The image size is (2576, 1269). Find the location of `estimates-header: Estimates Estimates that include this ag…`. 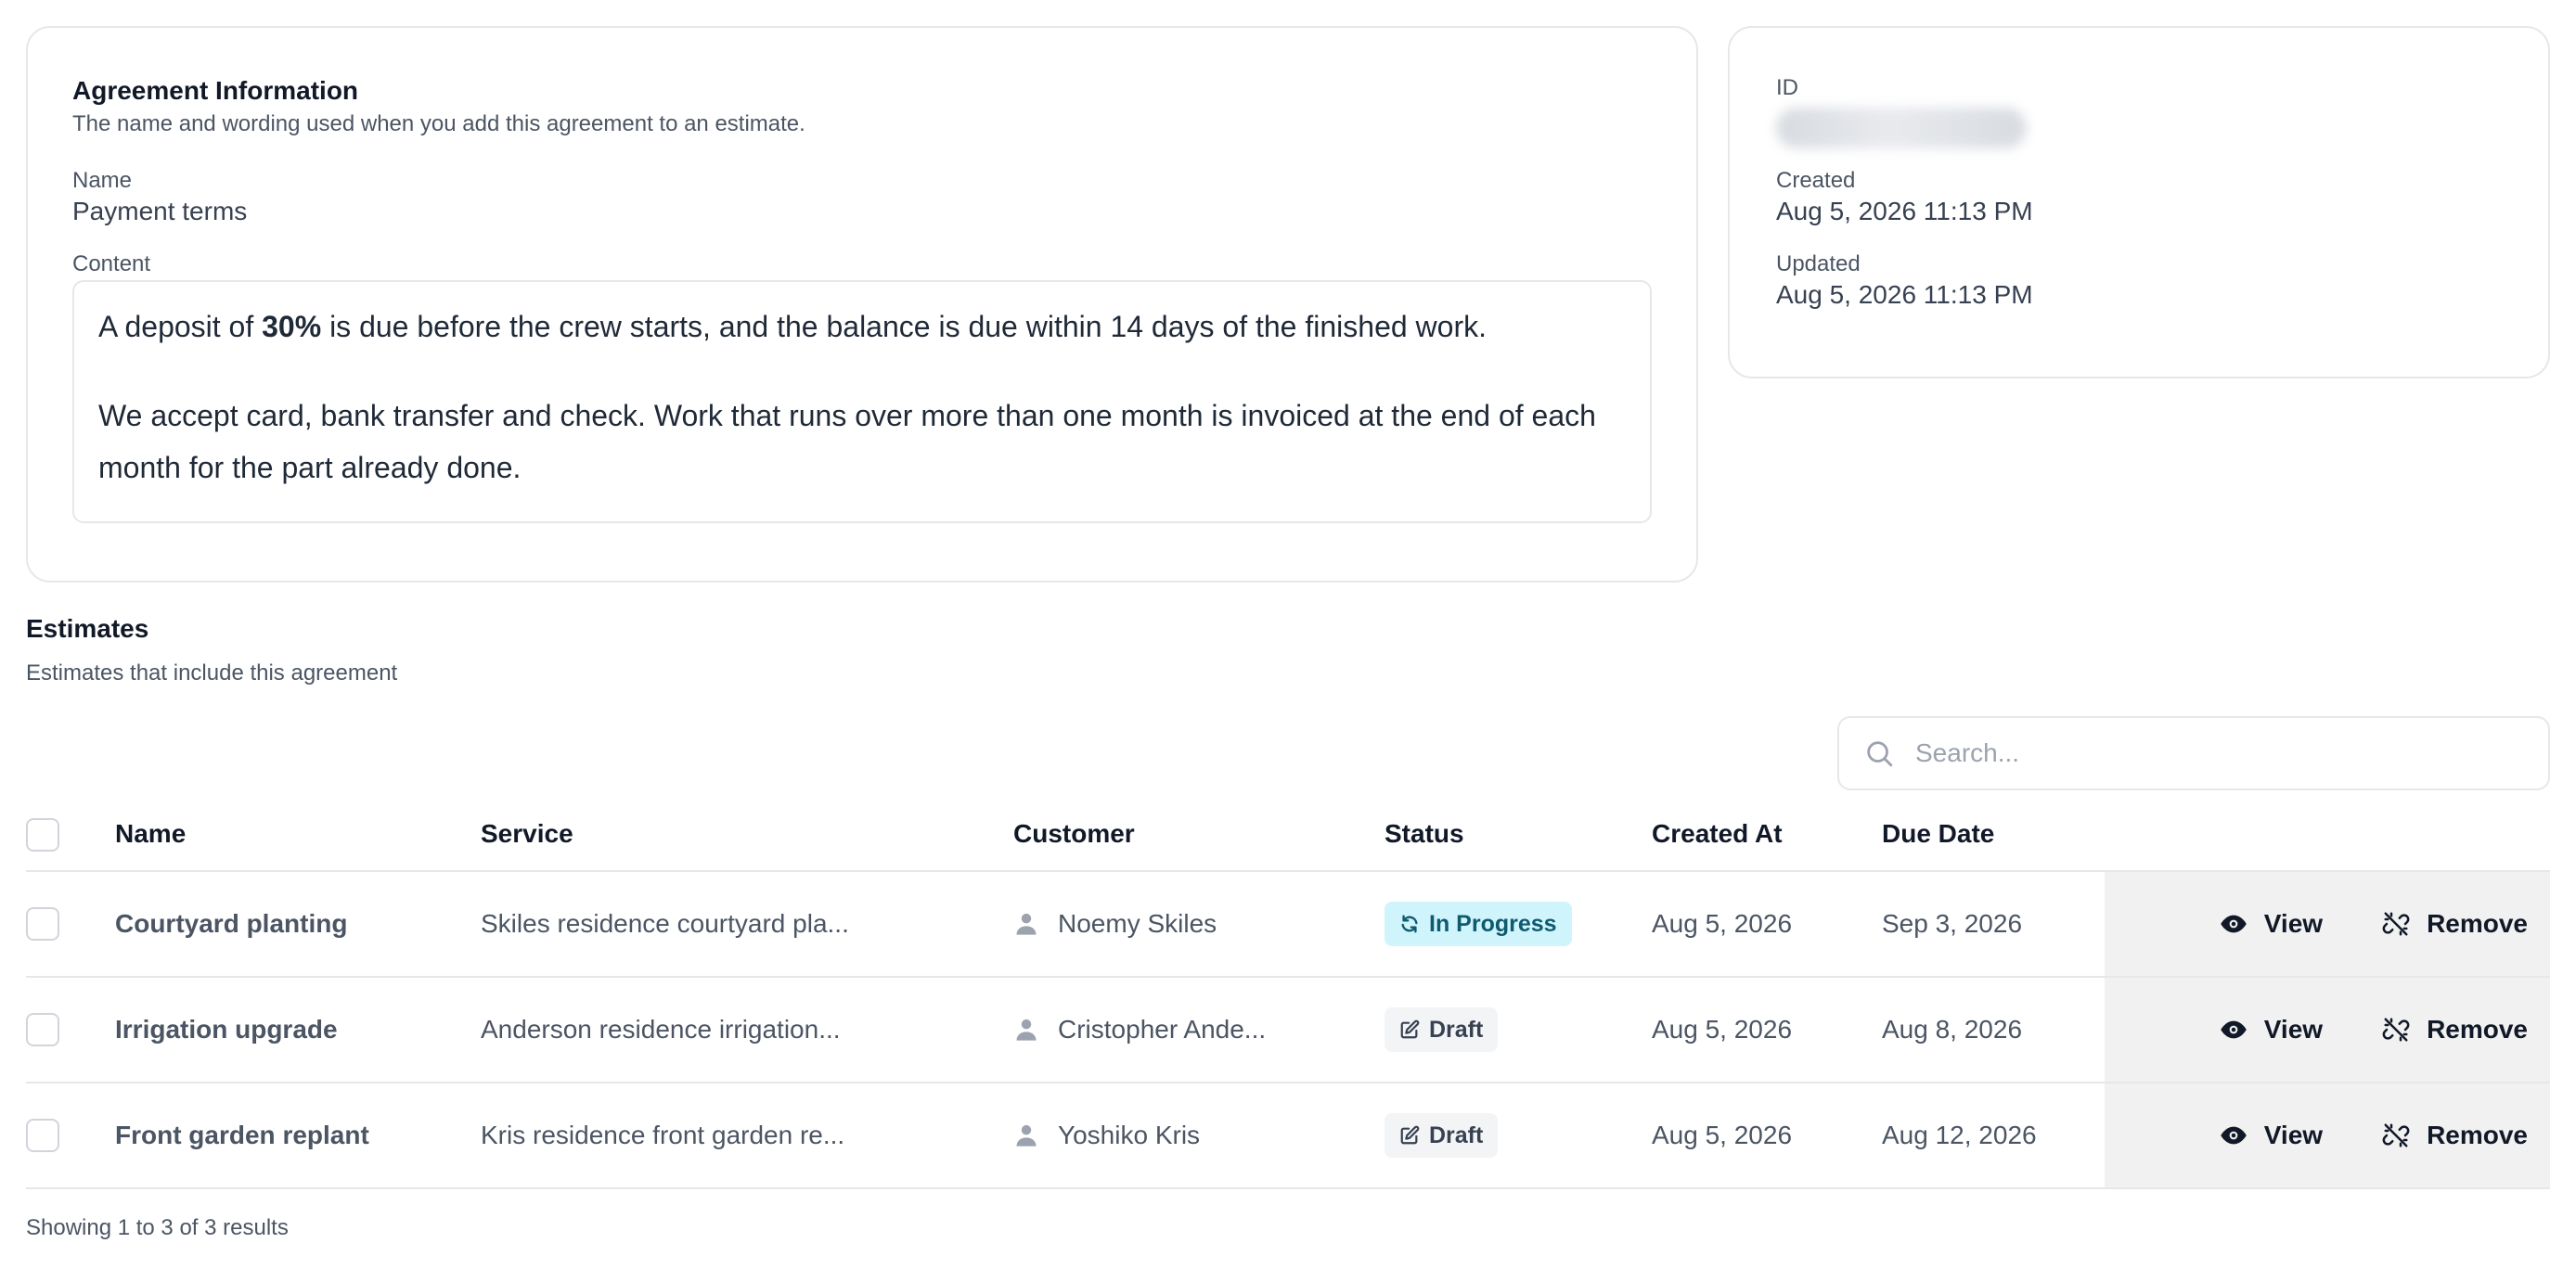

estimates-header: Estimates Estimates that include this ag… is located at coordinates (211, 650).